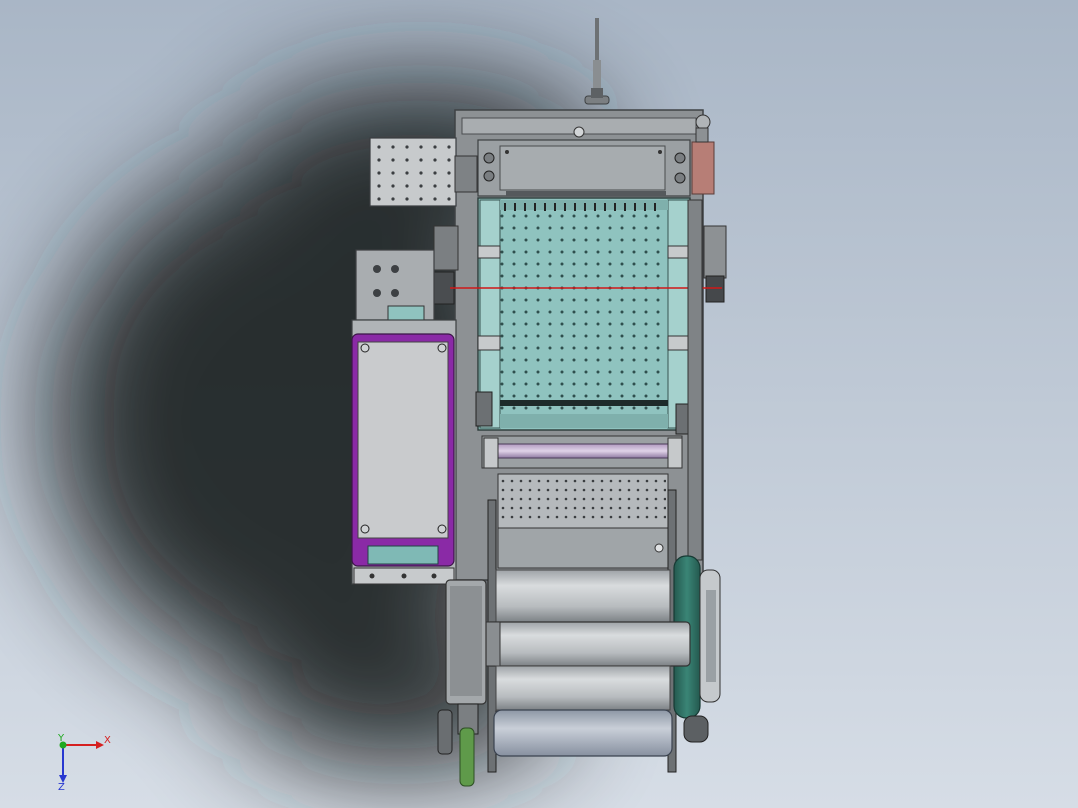  Describe the element at coordinates (584, 168) in the screenshot. I see `top-head-block` at that location.